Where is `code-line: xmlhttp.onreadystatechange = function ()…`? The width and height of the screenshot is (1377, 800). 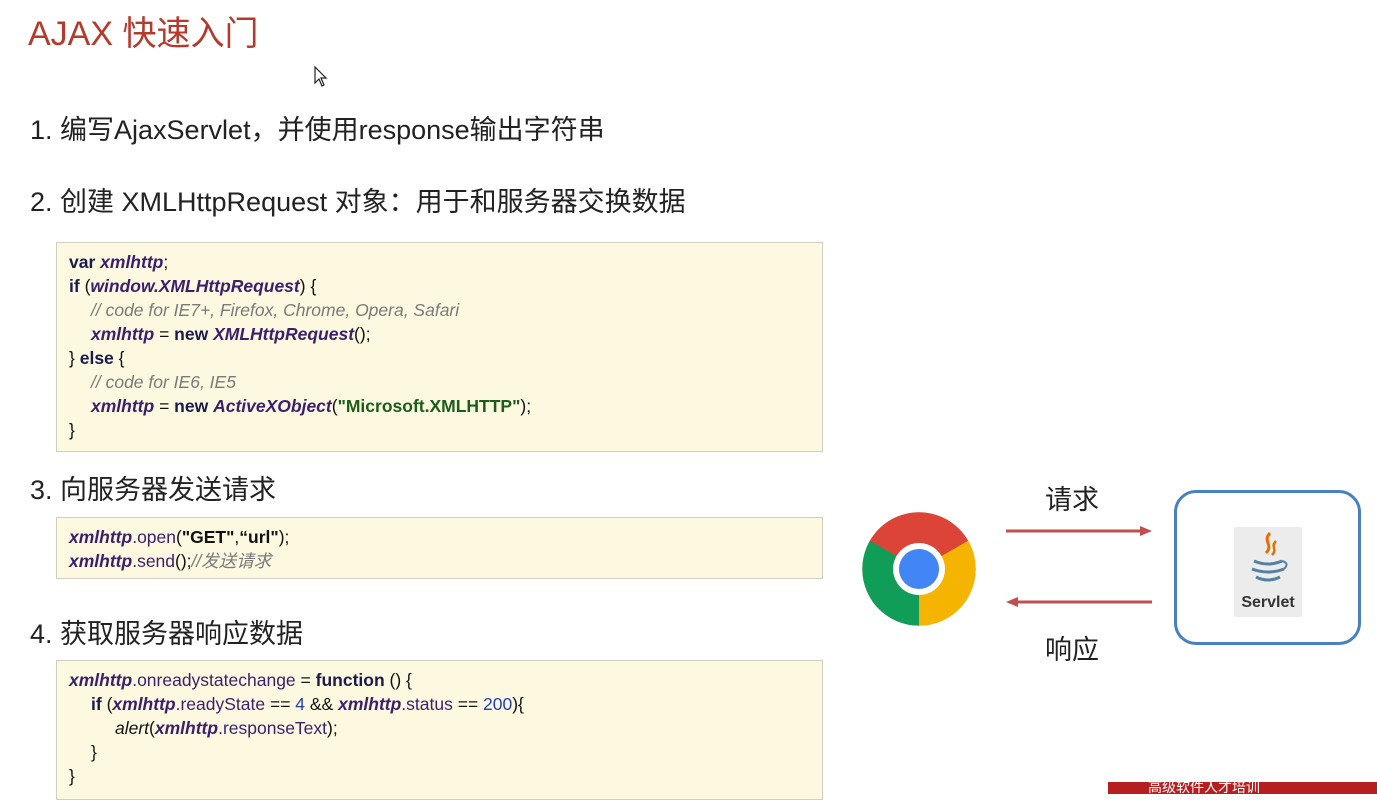 code-line: xmlhttp.onreadystatechange = function ()… is located at coordinates (439, 680).